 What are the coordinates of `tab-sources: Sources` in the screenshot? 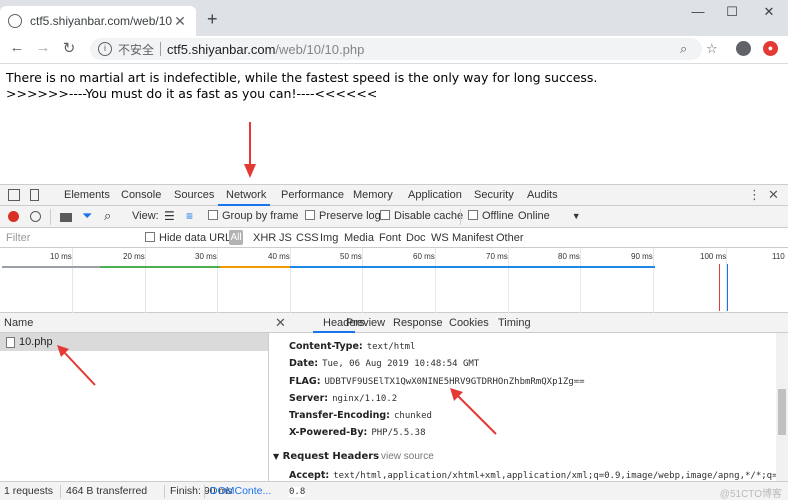 It's located at (194, 195).